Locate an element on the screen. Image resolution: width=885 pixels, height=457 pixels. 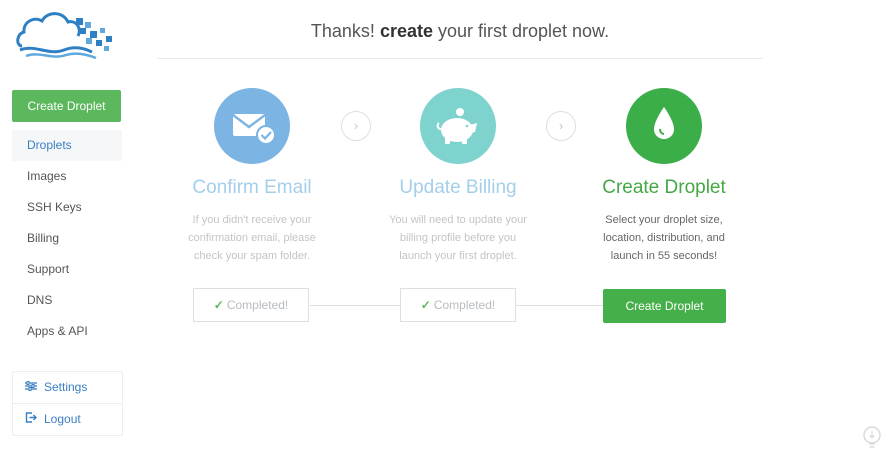
header-divider is located at coordinates (460, 58).